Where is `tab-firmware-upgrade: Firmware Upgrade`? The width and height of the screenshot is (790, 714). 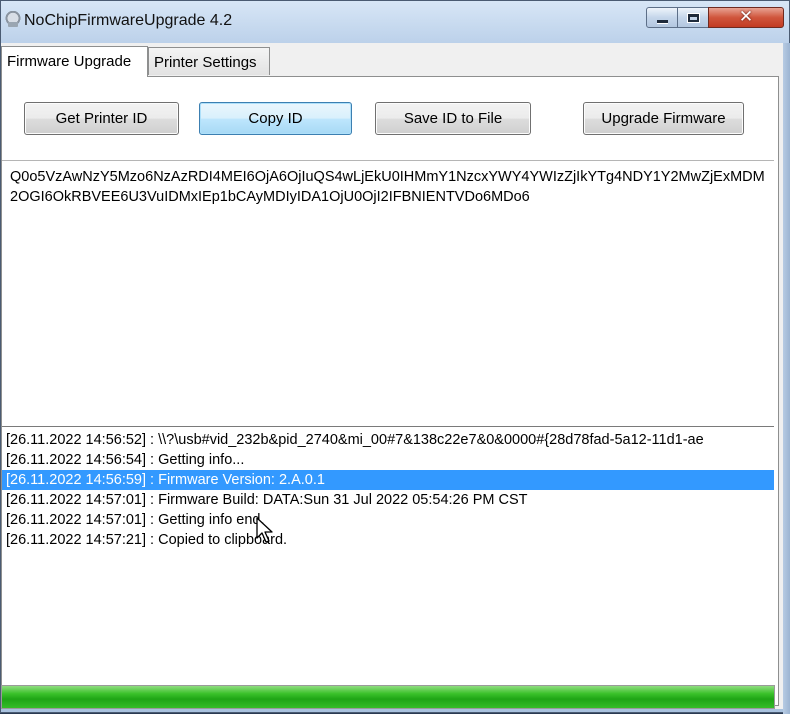
tab-firmware-upgrade: Firmware Upgrade is located at coordinates (74, 61).